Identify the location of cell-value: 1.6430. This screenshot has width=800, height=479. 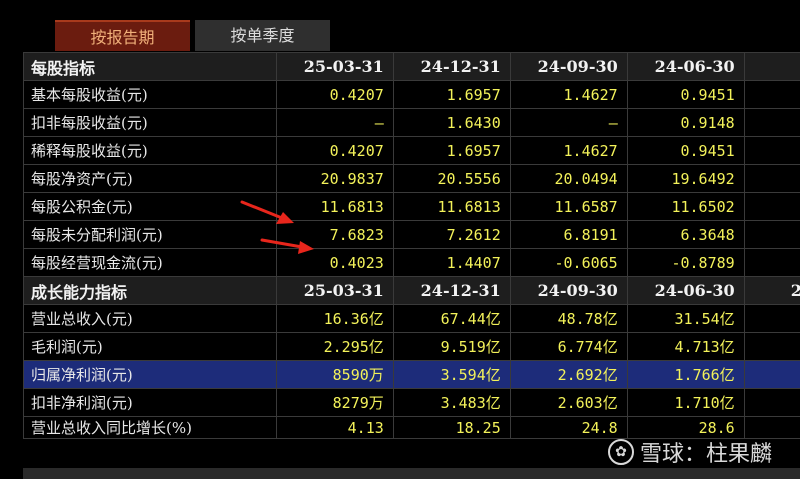
(451, 122).